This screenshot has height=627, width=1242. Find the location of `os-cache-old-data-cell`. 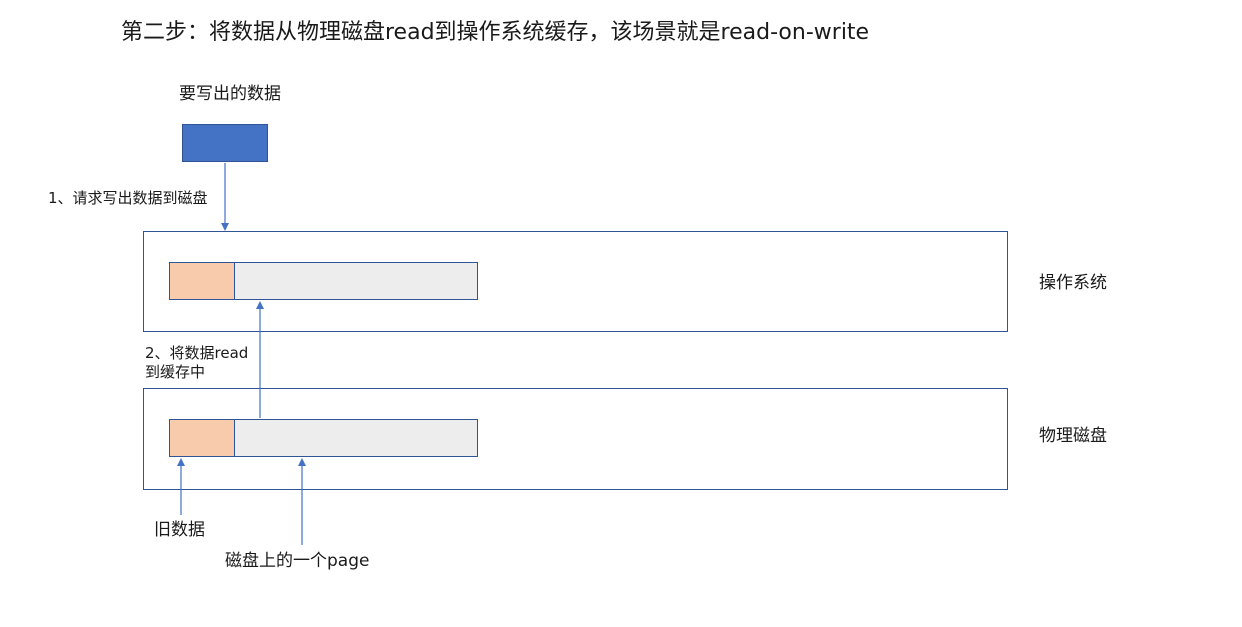

os-cache-old-data-cell is located at coordinates (202, 281).